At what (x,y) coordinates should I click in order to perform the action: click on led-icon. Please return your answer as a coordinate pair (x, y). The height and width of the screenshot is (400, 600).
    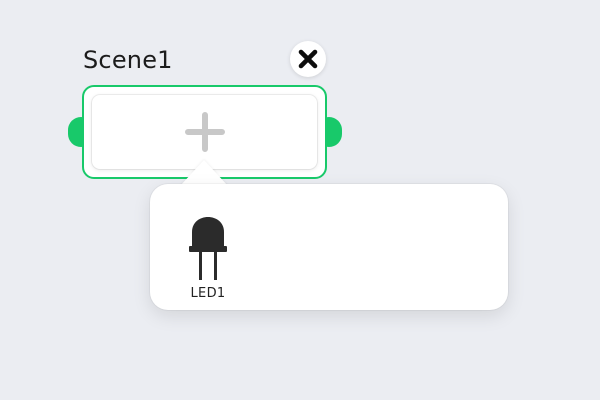
    Looking at the image, I should click on (208, 248).